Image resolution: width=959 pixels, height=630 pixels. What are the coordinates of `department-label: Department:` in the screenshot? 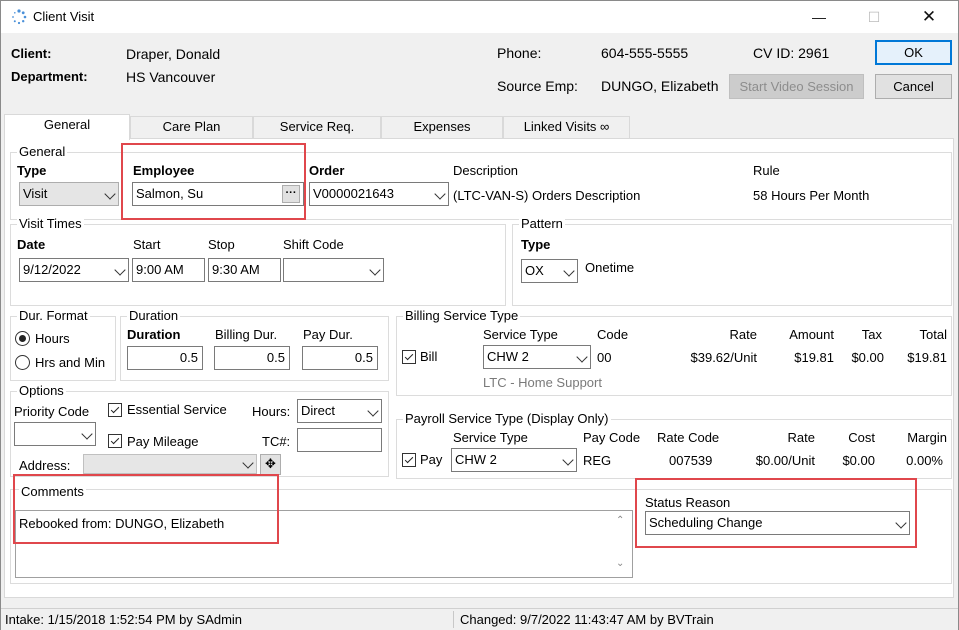 It's located at (49, 76).